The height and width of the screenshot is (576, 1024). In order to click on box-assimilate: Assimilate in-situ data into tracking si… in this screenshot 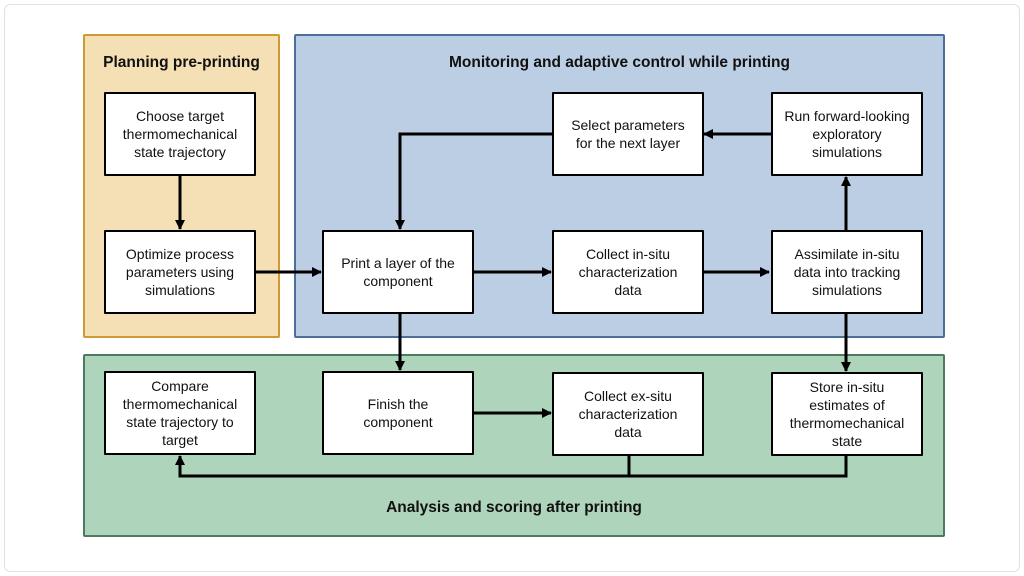, I will do `click(847, 272)`.